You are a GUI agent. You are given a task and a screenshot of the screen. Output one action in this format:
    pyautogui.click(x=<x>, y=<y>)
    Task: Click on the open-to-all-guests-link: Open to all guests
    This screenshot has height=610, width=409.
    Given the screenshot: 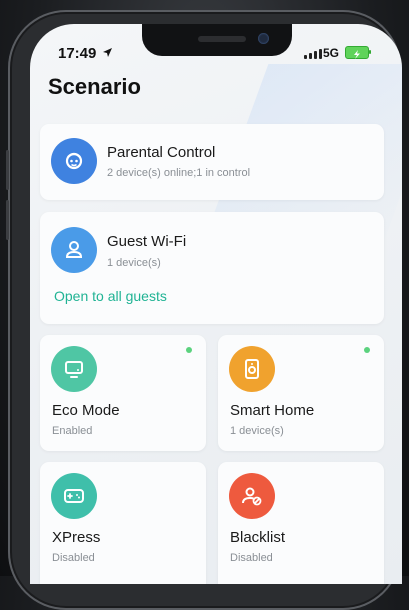 What is the action you would take?
    pyautogui.click(x=110, y=296)
    